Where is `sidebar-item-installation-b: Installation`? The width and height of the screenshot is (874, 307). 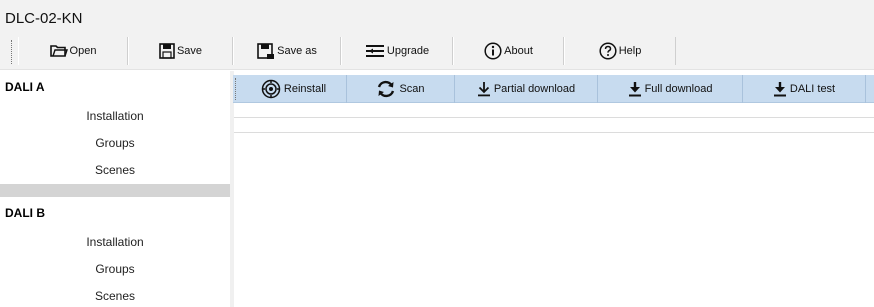 sidebar-item-installation-b: Installation is located at coordinates (115, 242).